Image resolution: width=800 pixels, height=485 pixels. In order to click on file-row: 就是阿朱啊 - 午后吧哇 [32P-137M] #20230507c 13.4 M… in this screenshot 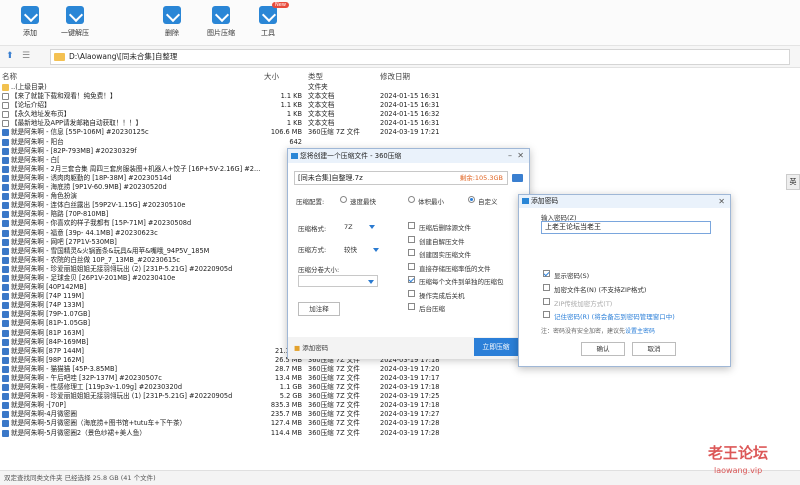, I will do `click(400, 379)`.